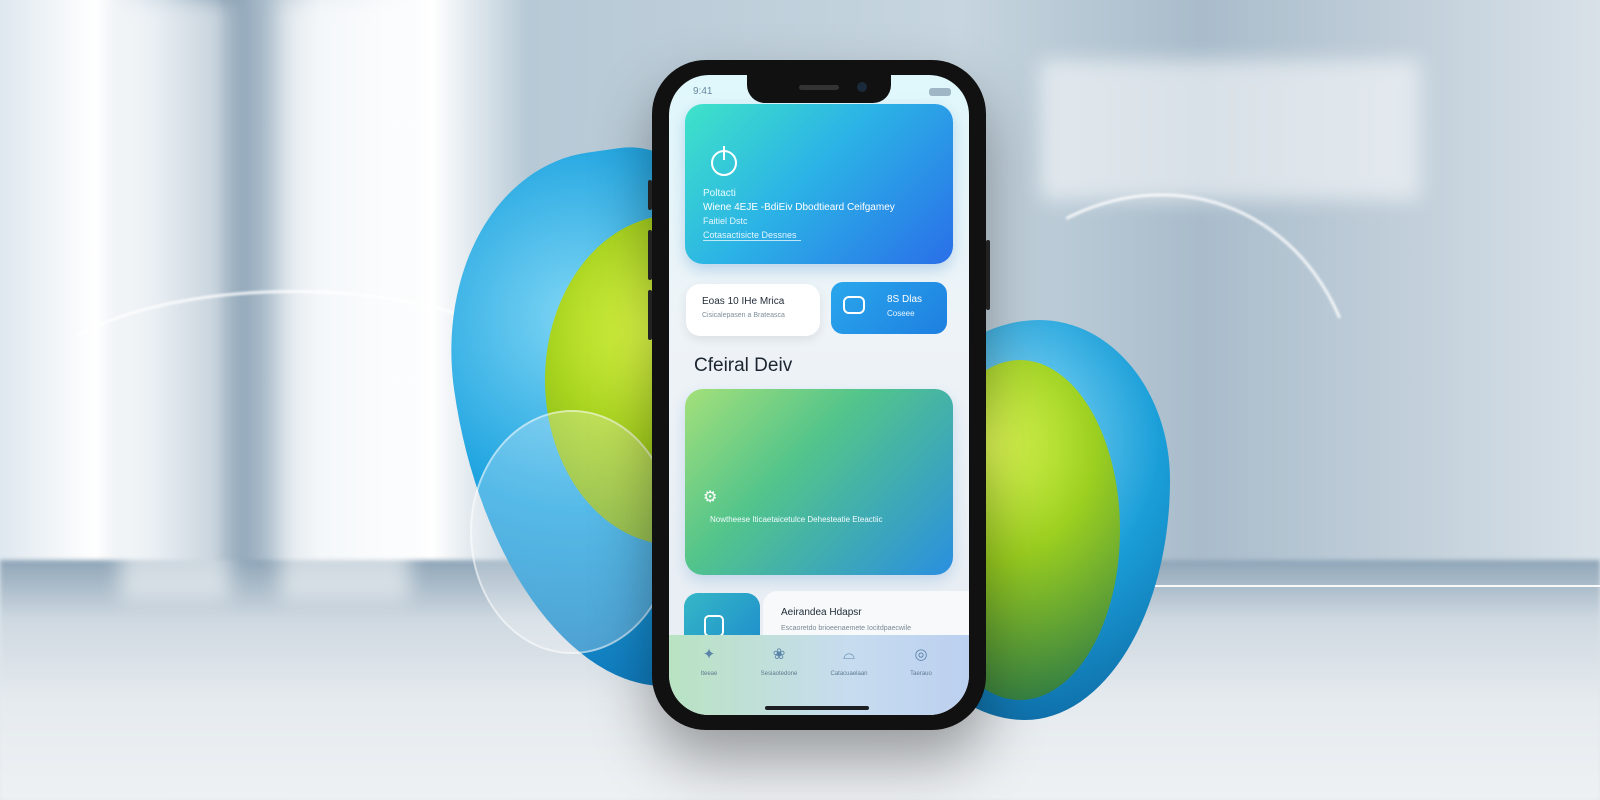 This screenshot has width=1600, height=800. I want to click on speaker-grille, so click(819, 87).